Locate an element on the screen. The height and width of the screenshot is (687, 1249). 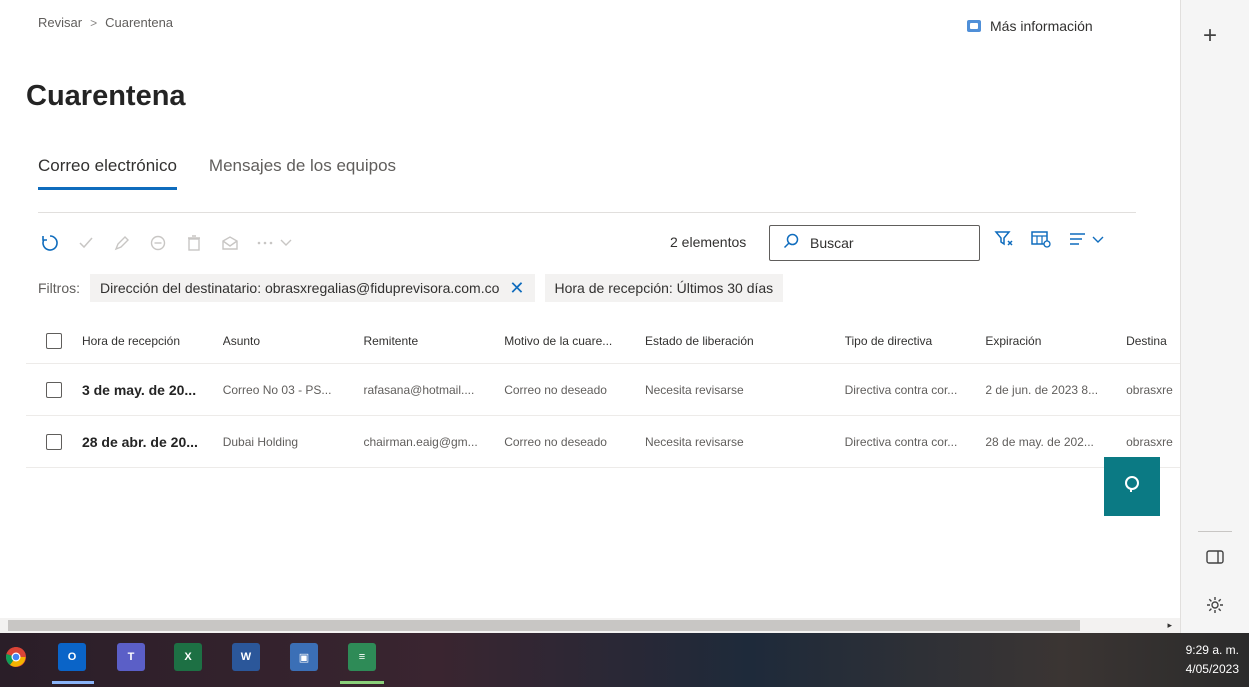
right-side-rail: + is located at coordinates (1214, 316).